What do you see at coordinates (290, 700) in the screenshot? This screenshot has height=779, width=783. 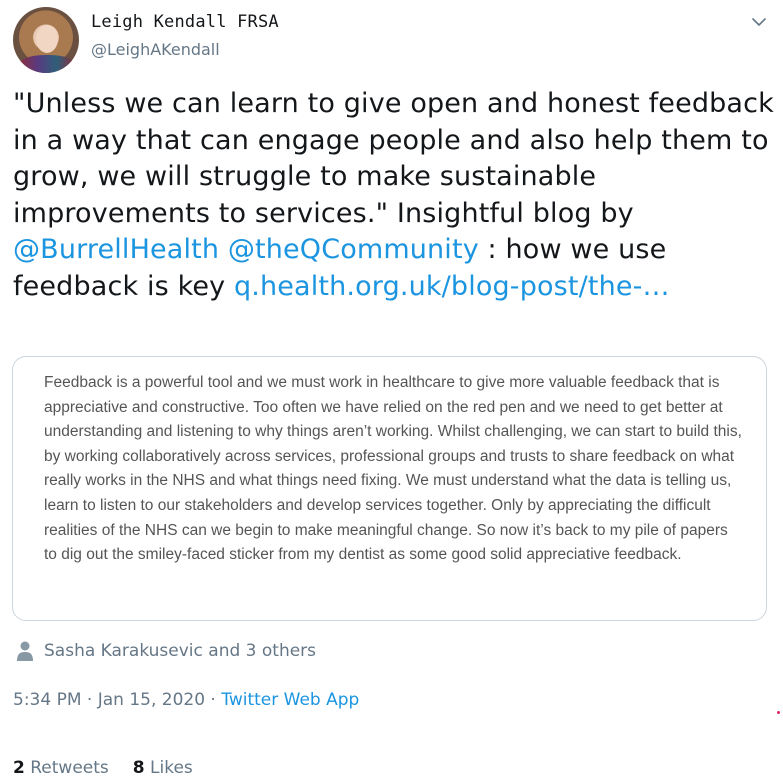 I see `source-app-link: Twitter Web App` at bounding box center [290, 700].